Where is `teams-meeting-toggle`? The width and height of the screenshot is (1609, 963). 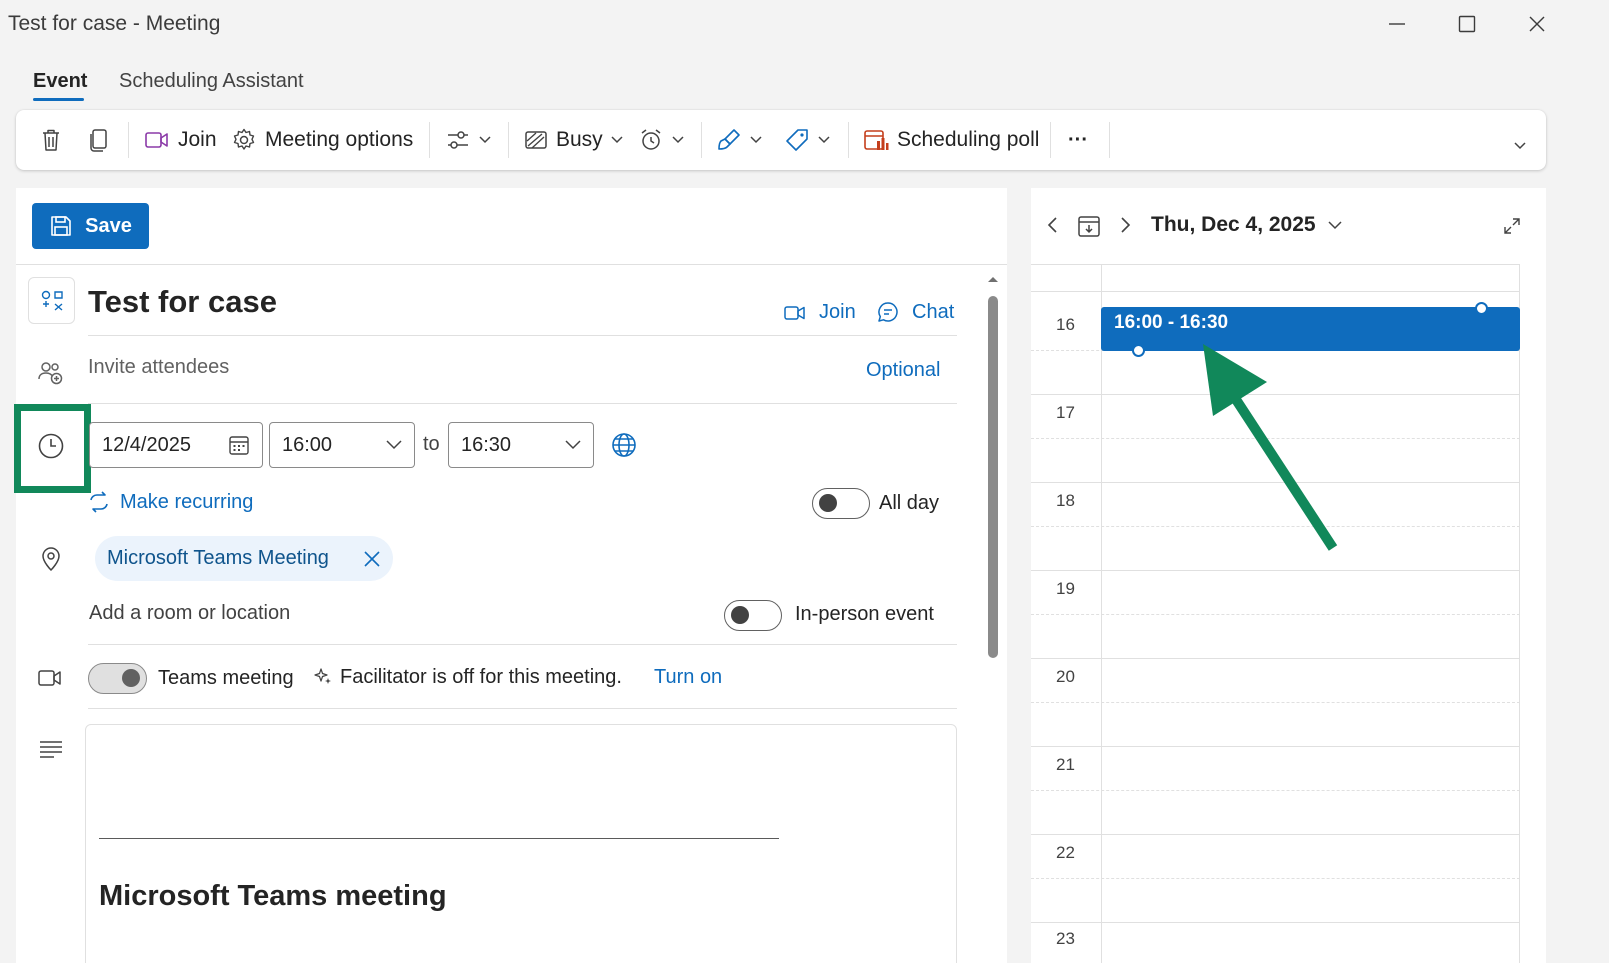
teams-meeting-toggle is located at coordinates (117, 678).